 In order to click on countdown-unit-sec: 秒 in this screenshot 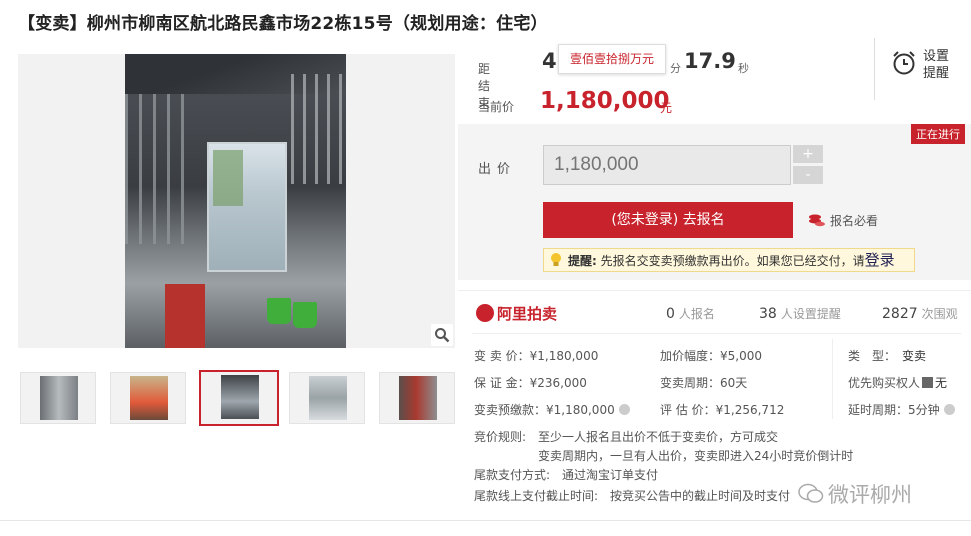, I will do `click(743, 68)`.